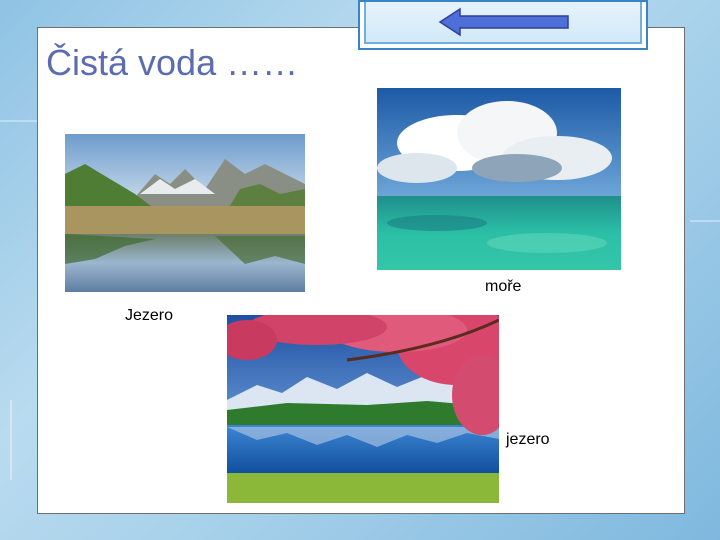 The image size is (720, 540). I want to click on caption-jezero-blossom: jezero, so click(528, 439).